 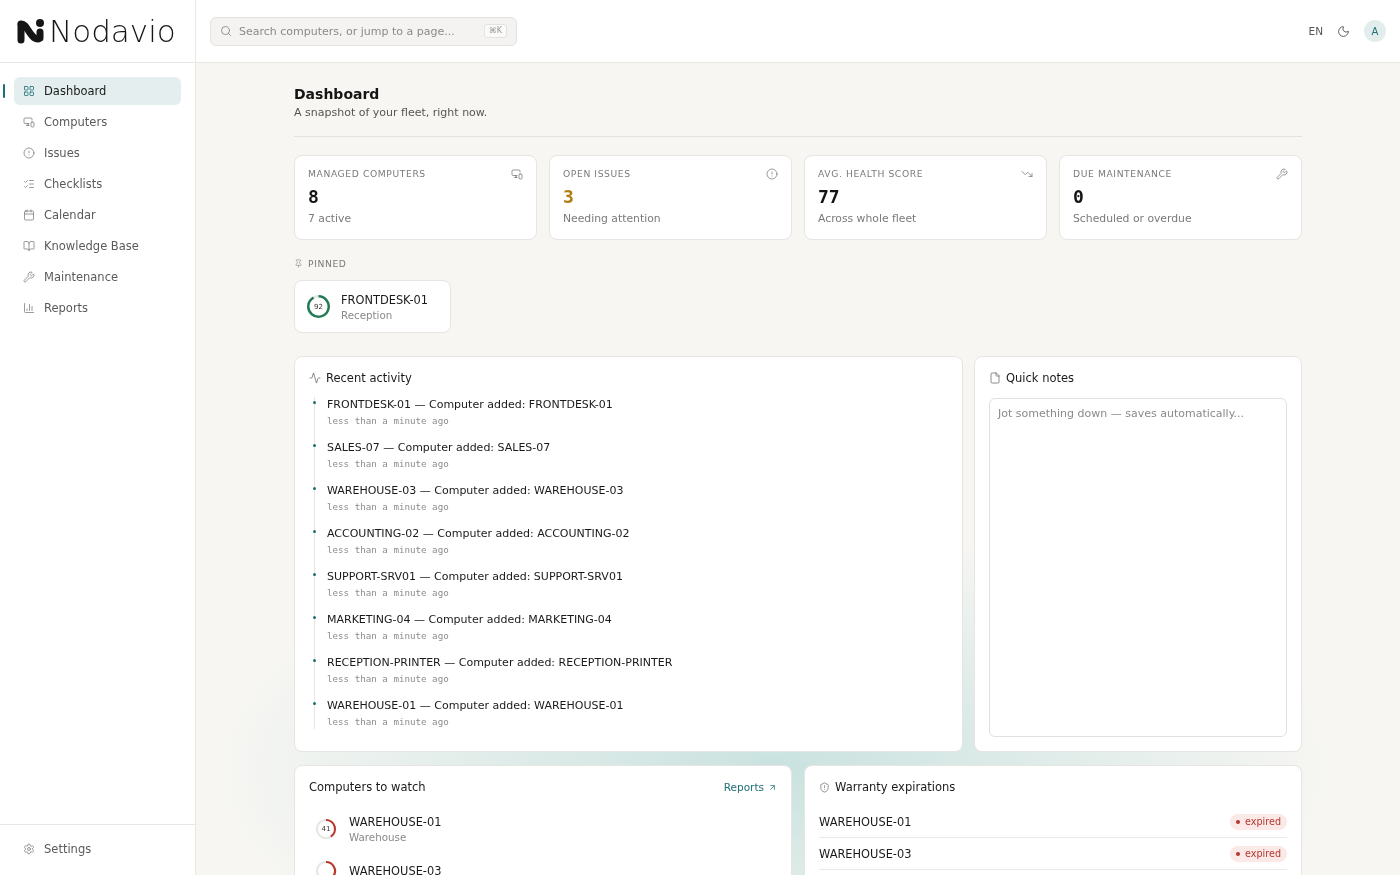 What do you see at coordinates (97, 153) in the screenshot?
I see `nav-item: Issues` at bounding box center [97, 153].